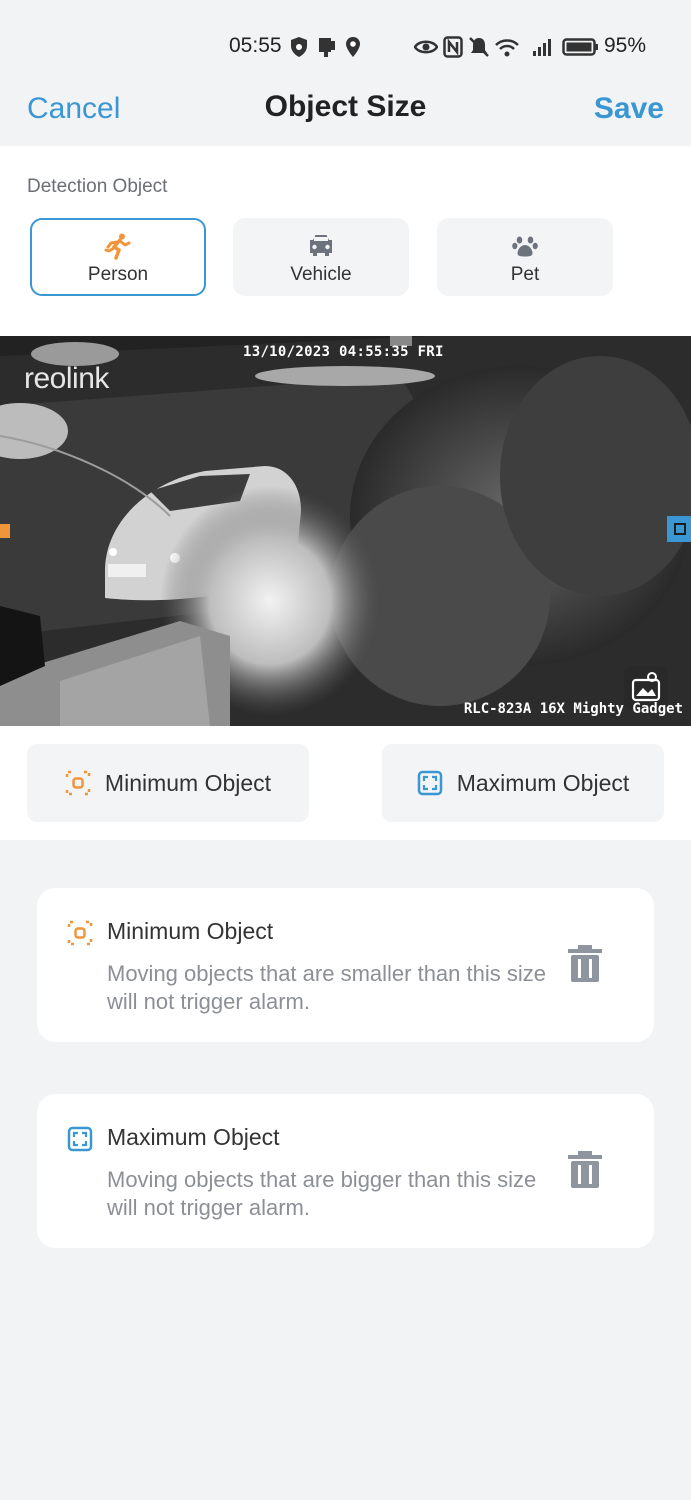  I want to click on signal-icon, so click(542, 47).